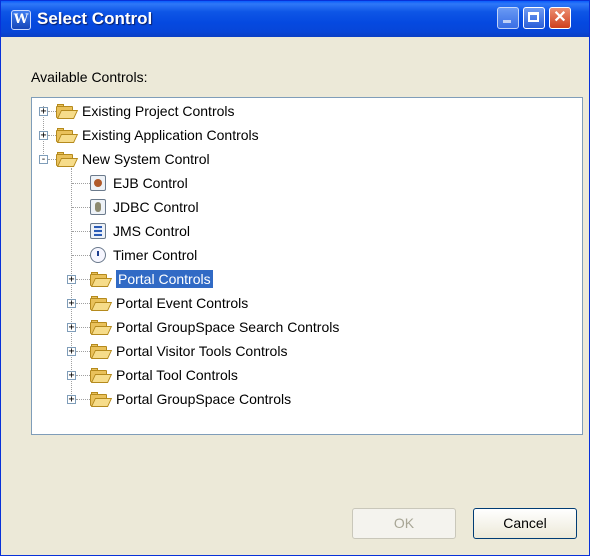 This screenshot has height=558, width=592. I want to click on tree-item-portal-event-controls: Portal Event Controls, so click(169, 303).